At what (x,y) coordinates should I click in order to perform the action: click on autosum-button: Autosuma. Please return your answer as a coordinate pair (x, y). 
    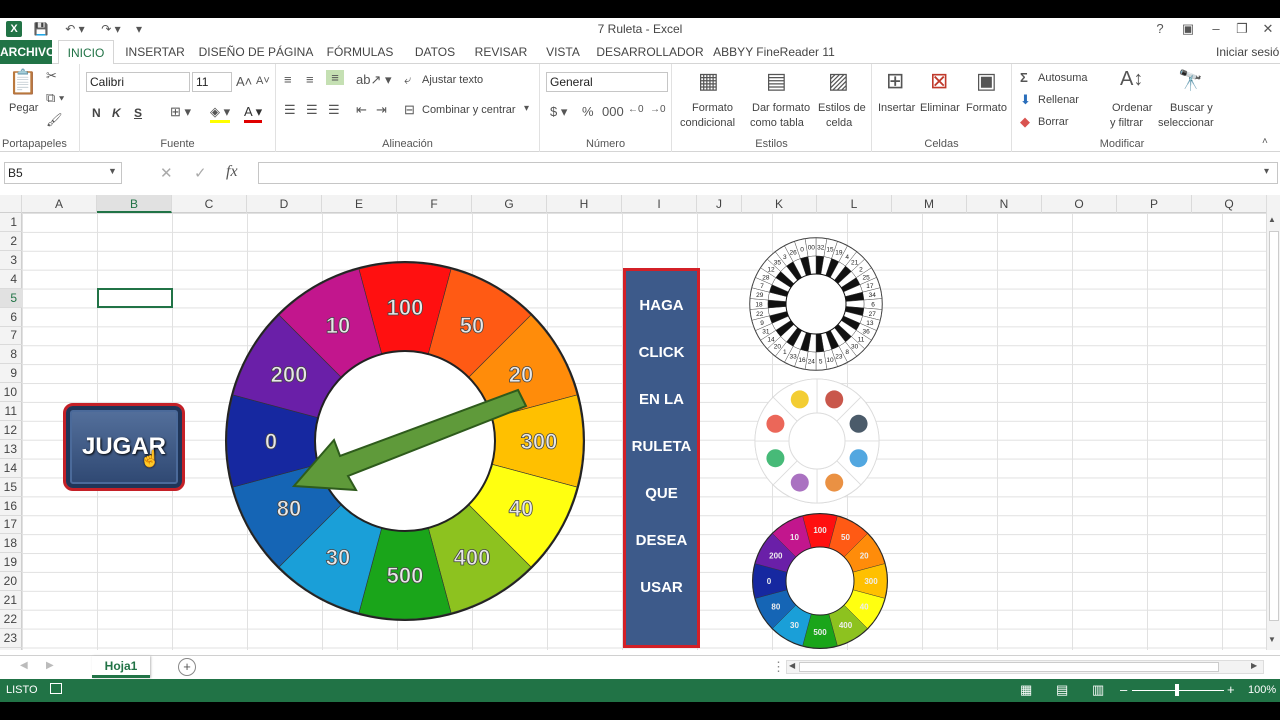
    Looking at the image, I should click on (1063, 78).